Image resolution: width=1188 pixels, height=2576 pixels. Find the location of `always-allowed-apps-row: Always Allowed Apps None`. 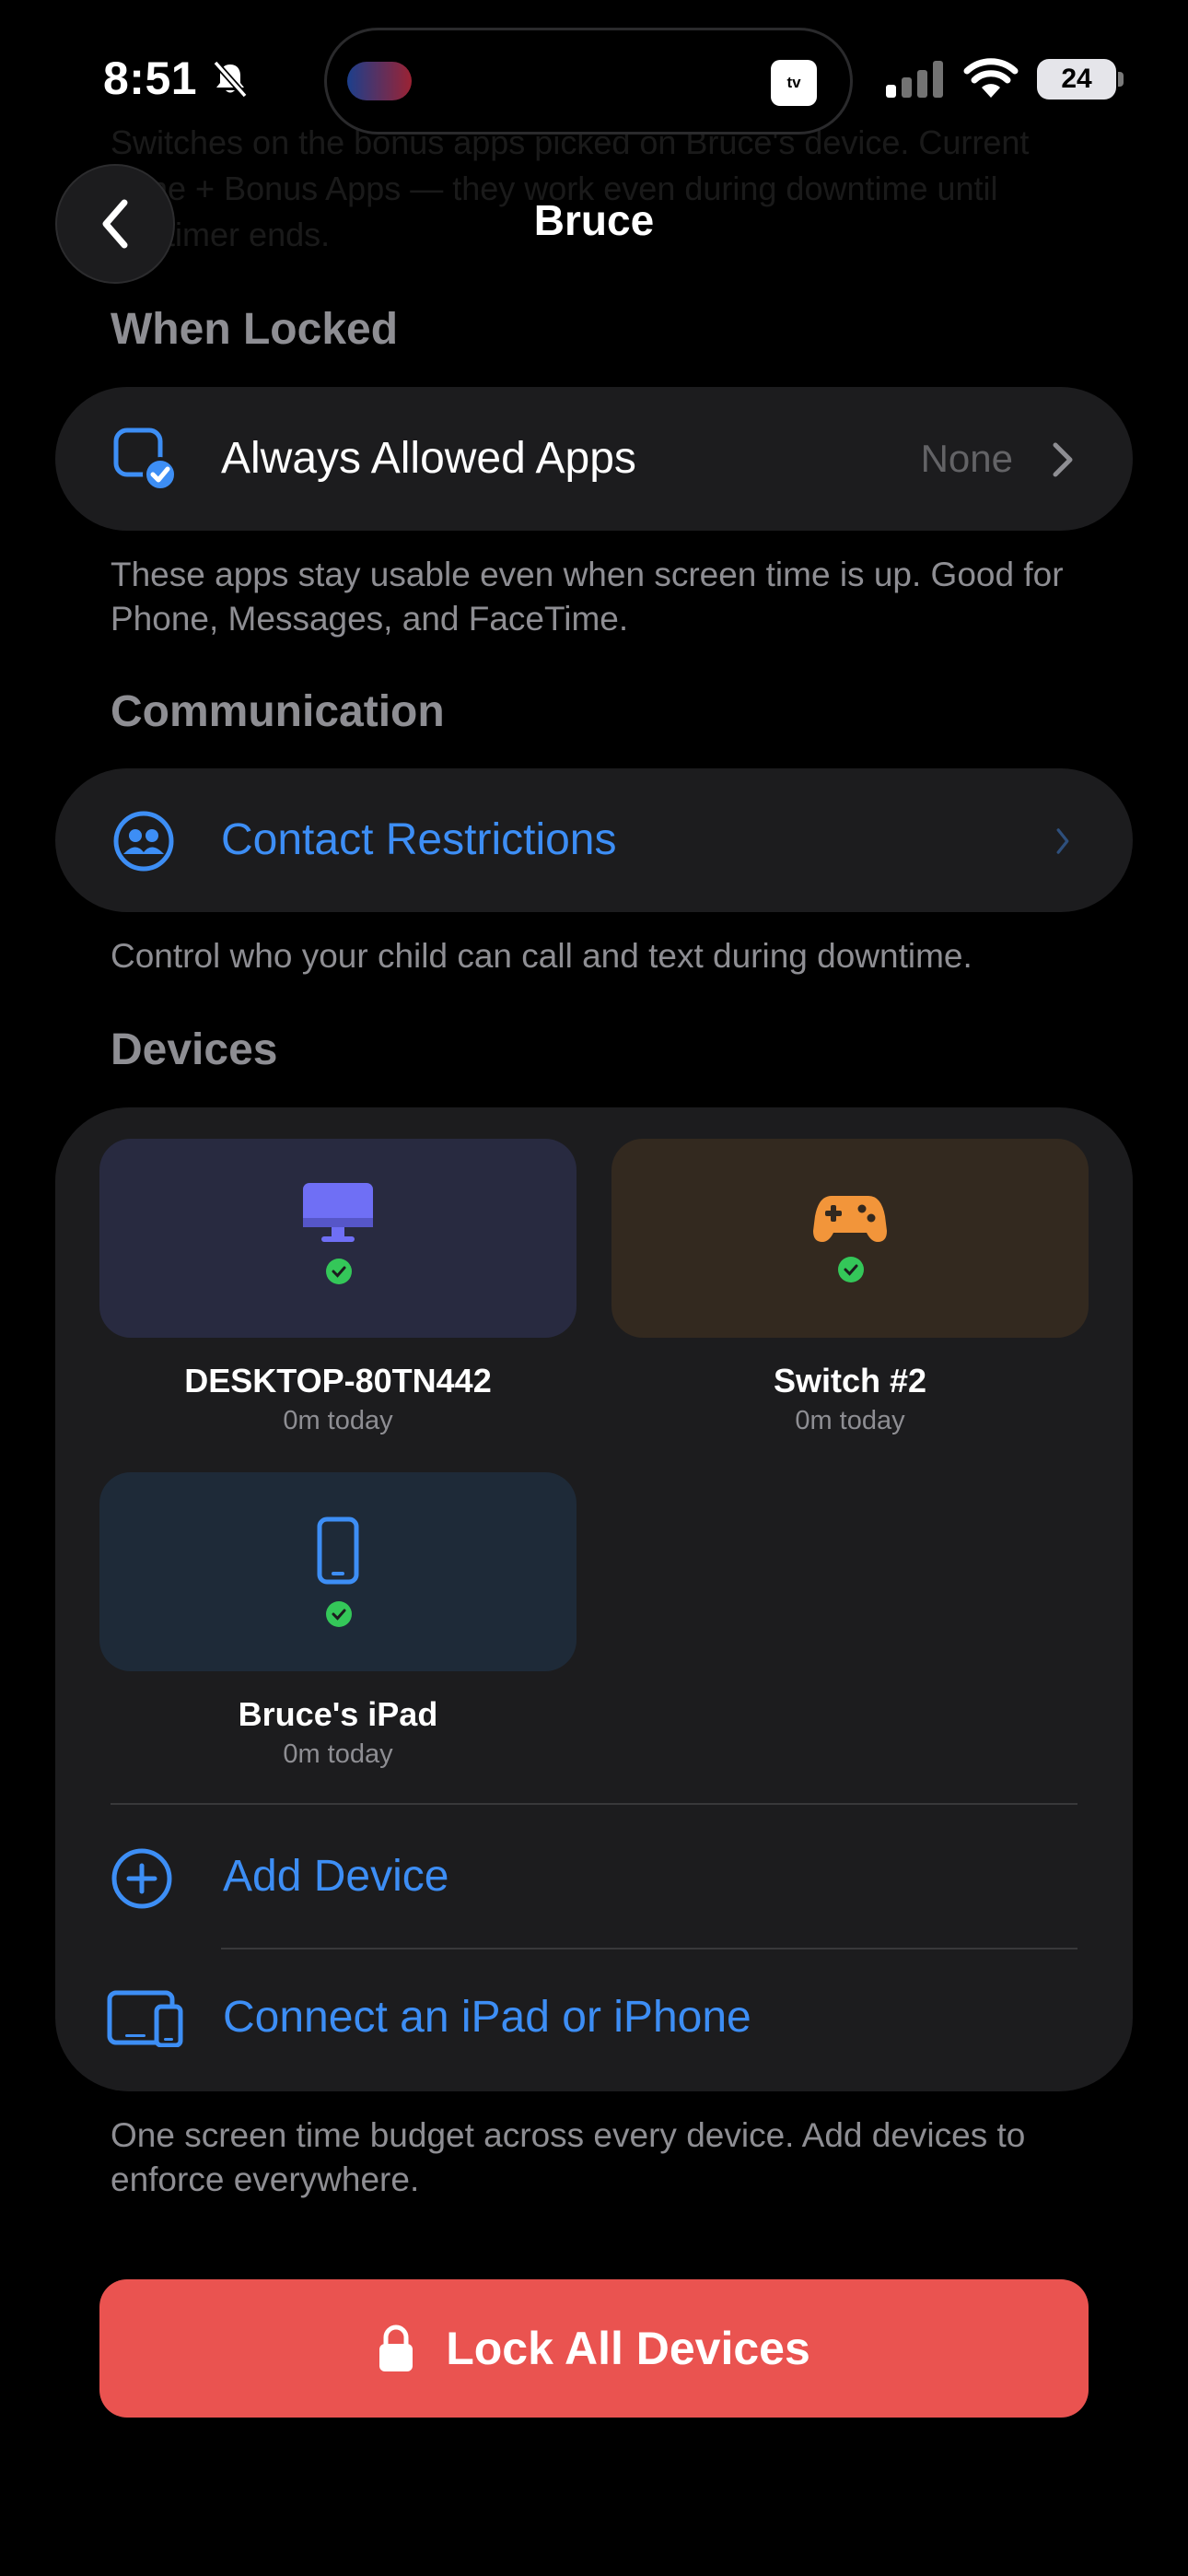

always-allowed-apps-row: Always Allowed Apps None is located at coordinates (594, 459).